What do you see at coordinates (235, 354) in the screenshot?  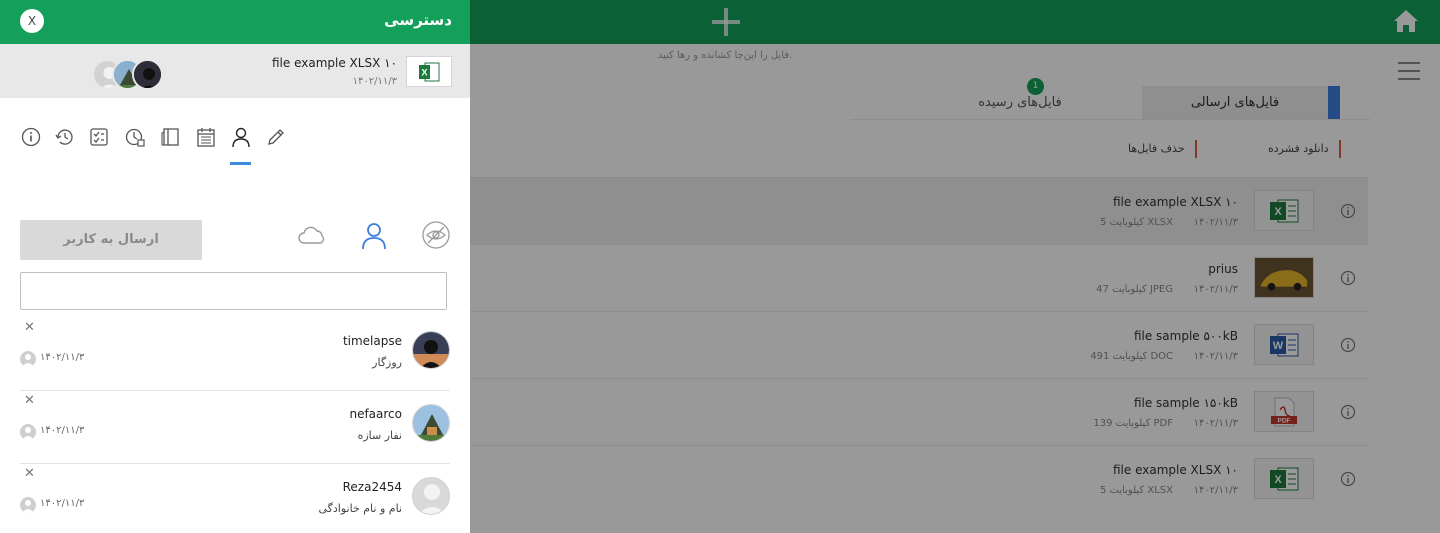 I see `list-item: ✕ timelapse روزگار ۱۴۰۲/۱۱/۳` at bounding box center [235, 354].